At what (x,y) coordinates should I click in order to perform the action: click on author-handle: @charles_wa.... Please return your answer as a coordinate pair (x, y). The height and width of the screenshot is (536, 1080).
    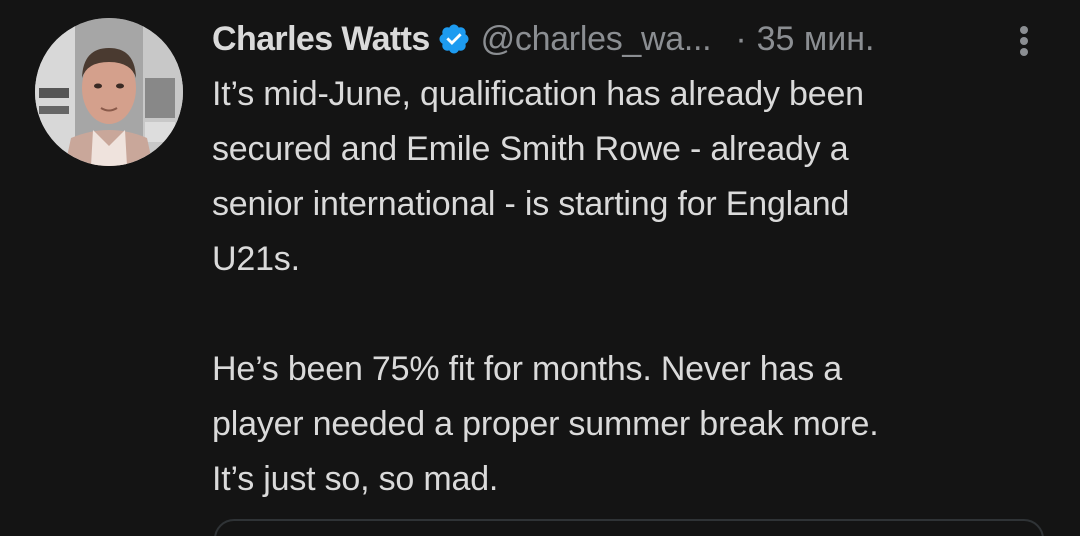
    Looking at the image, I should click on (596, 39).